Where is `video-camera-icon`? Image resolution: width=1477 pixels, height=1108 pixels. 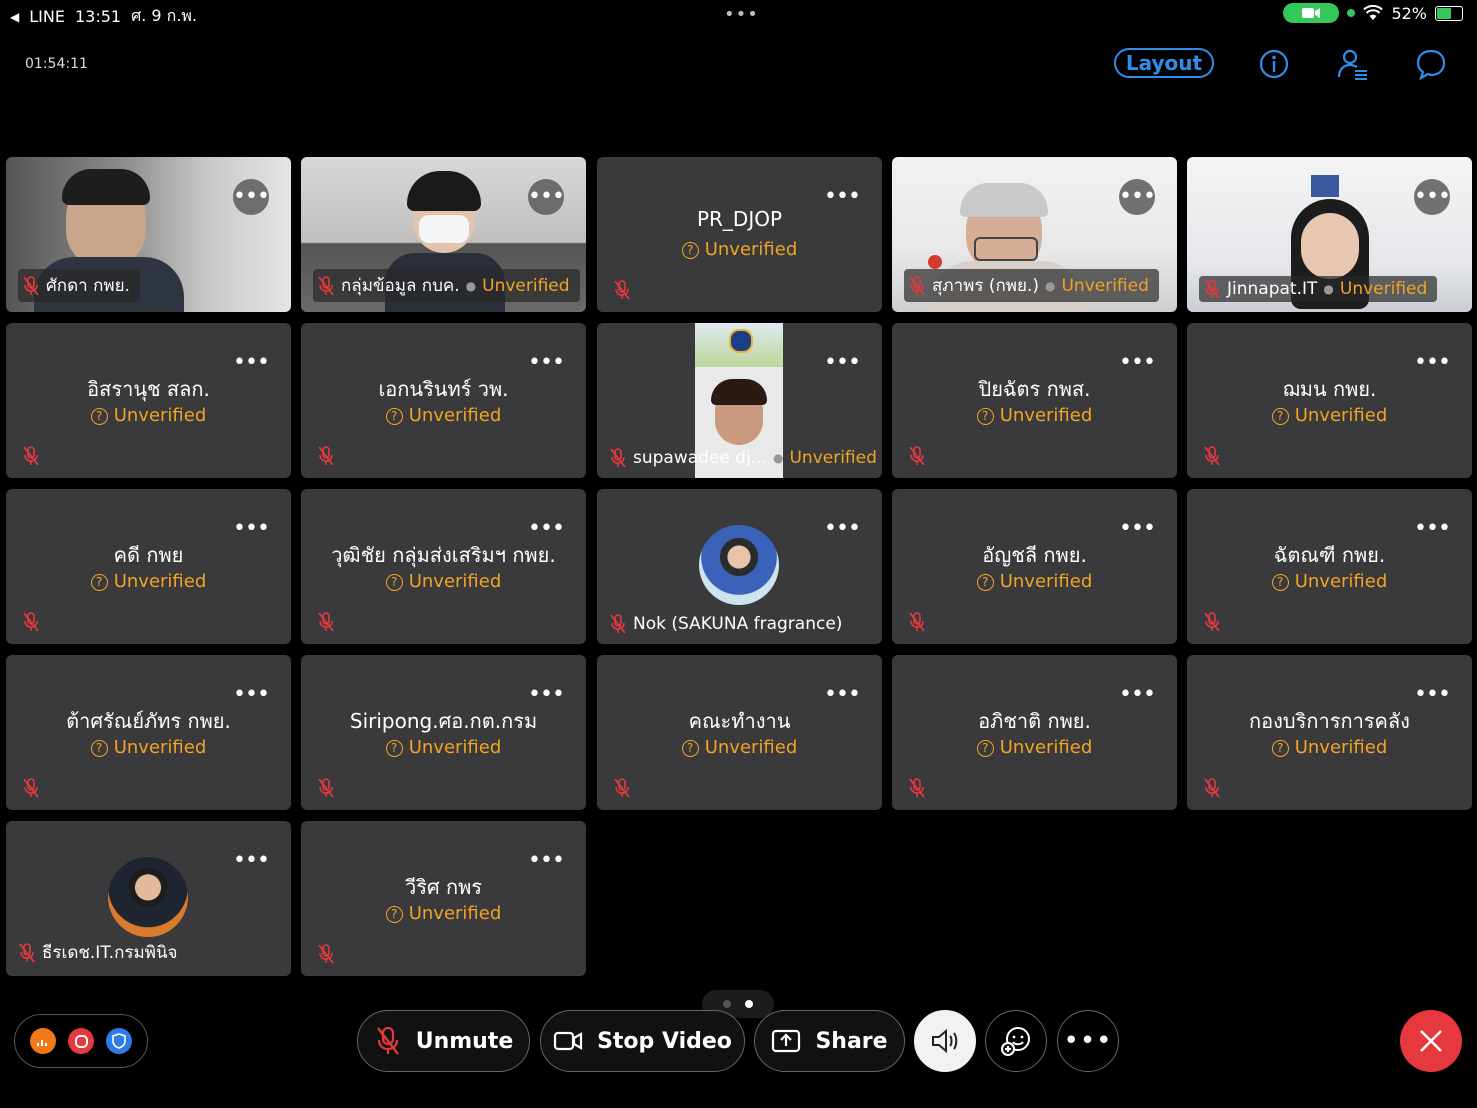 video-camera-icon is located at coordinates (568, 1041).